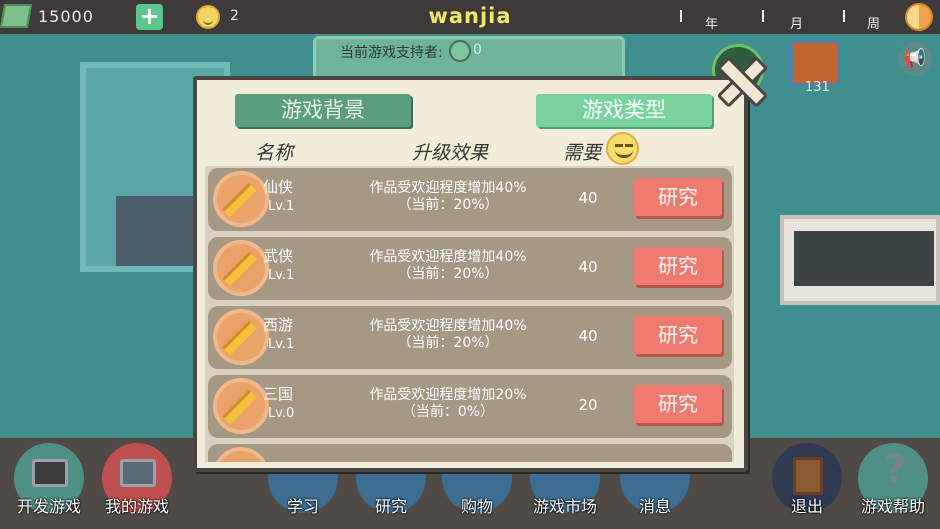  Describe the element at coordinates (136, 506) in the screenshot. I see `my-games-label: 我的游戏` at that location.